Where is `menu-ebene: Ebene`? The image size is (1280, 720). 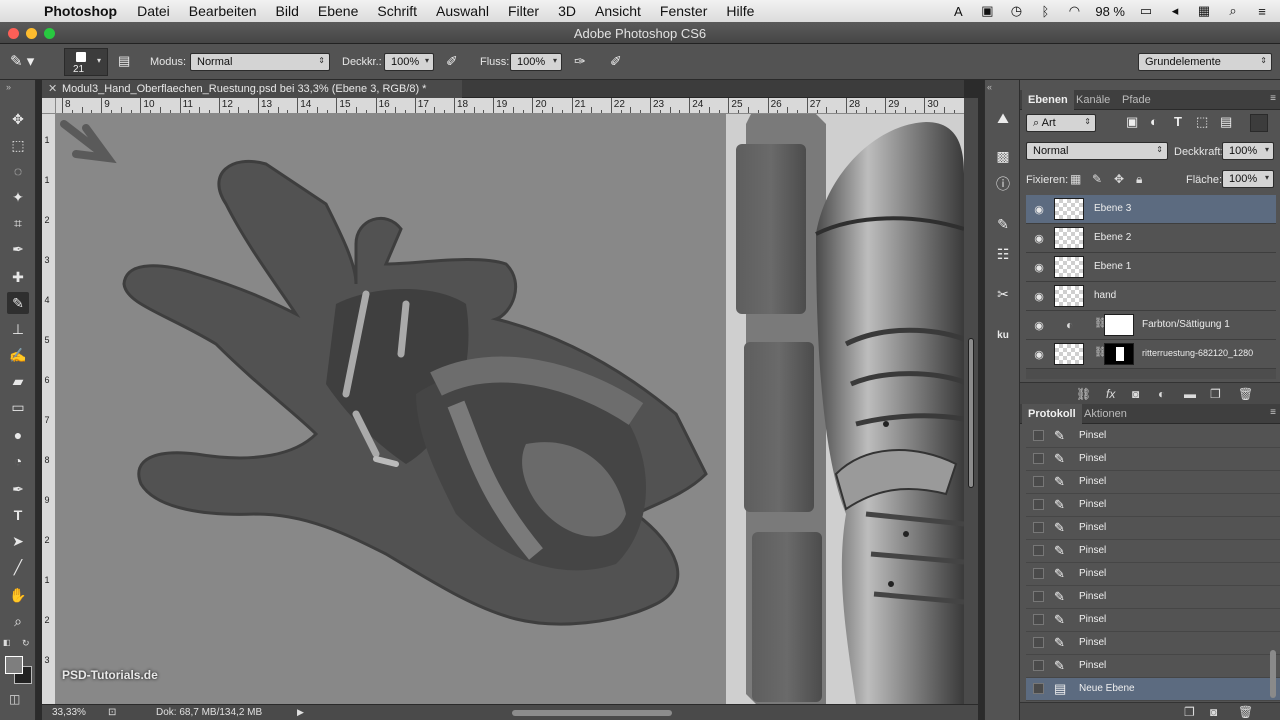 menu-ebene: Ebene is located at coordinates (338, 11).